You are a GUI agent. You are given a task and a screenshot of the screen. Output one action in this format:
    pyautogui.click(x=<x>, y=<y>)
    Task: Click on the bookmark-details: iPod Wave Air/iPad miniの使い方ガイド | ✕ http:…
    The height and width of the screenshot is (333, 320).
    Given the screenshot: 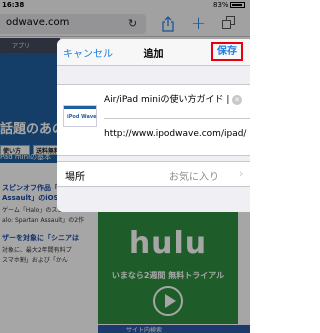 What is the action you would take?
    pyautogui.click(x=153, y=120)
    